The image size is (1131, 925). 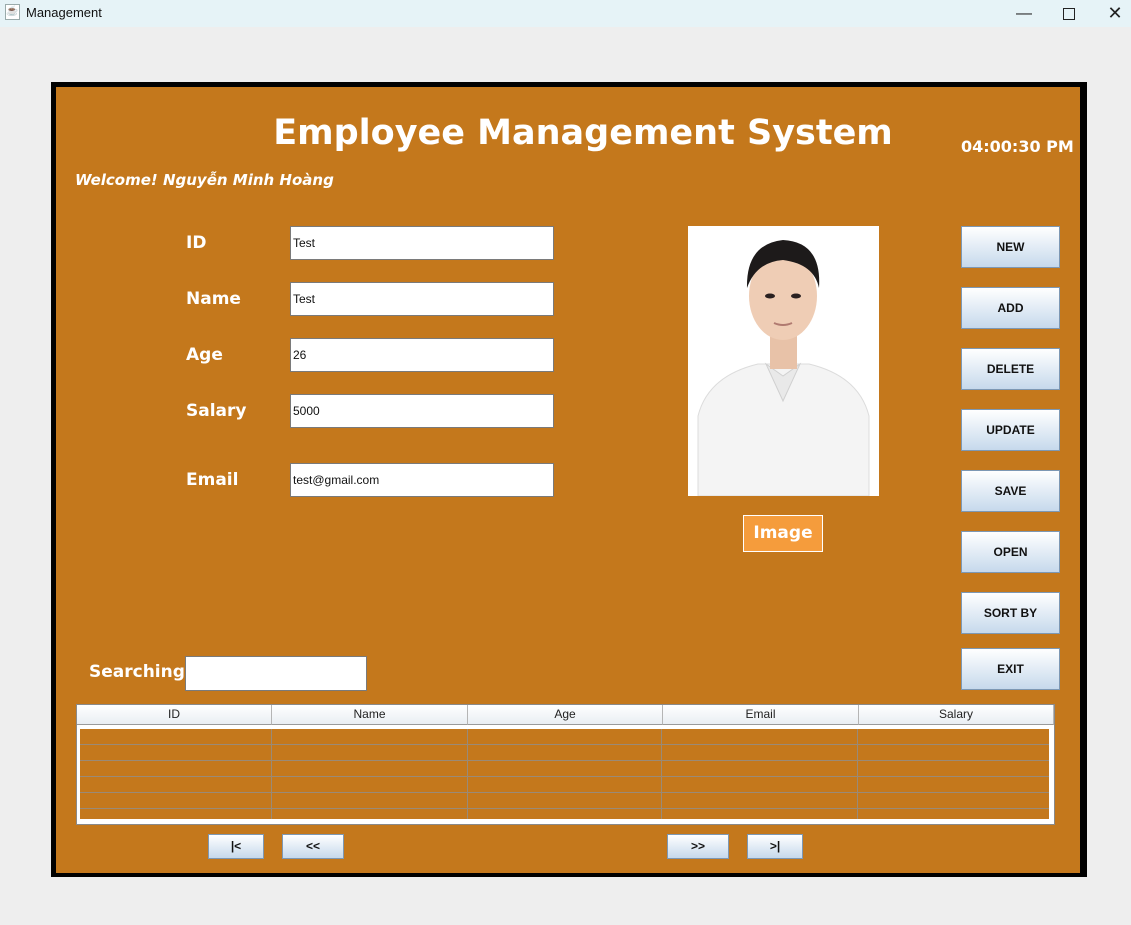 I want to click on search-label: Searching, so click(x=137, y=672).